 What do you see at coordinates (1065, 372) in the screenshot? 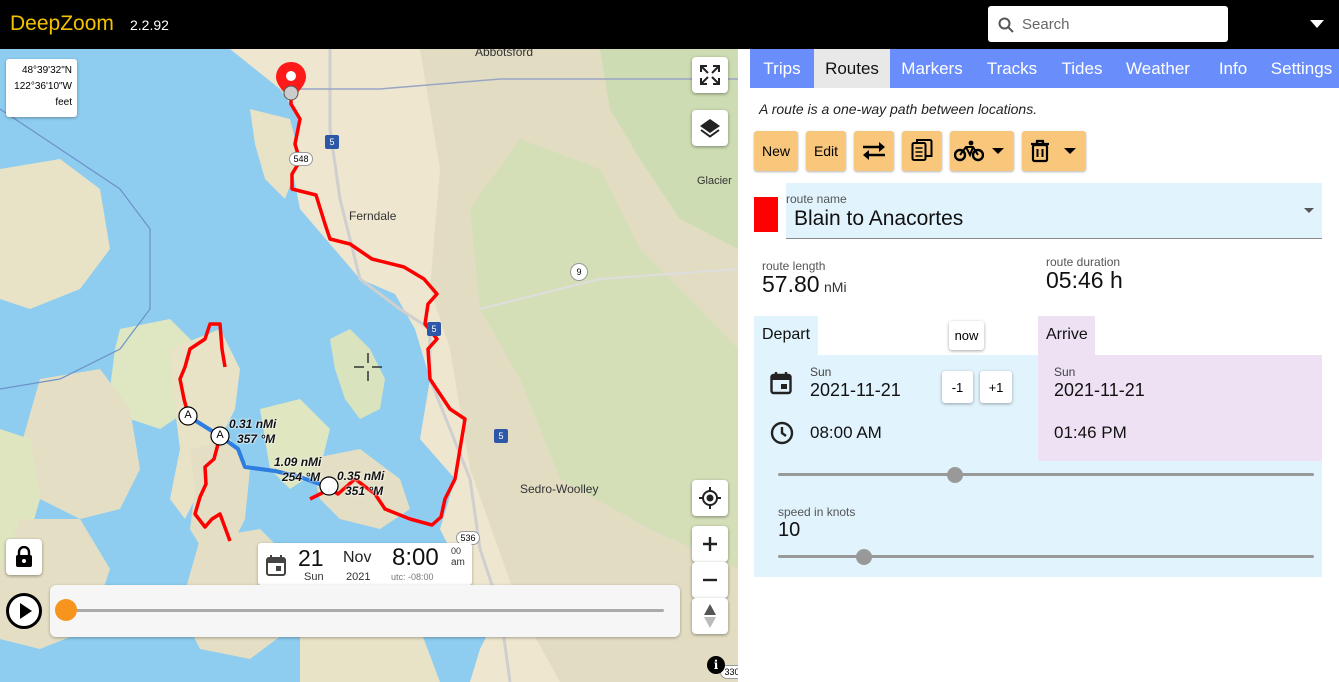
I see `arrive-weekday: Sun` at bounding box center [1065, 372].